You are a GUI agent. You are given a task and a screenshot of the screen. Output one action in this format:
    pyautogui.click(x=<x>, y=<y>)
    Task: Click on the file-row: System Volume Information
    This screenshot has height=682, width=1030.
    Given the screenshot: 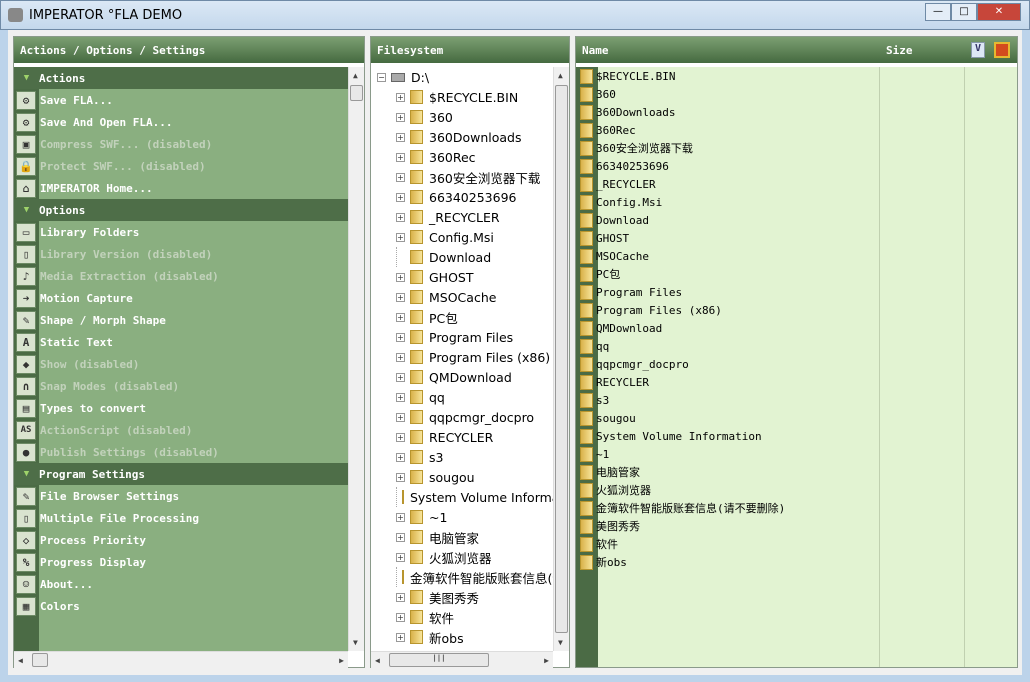 What is the action you would take?
    pyautogui.click(x=796, y=436)
    